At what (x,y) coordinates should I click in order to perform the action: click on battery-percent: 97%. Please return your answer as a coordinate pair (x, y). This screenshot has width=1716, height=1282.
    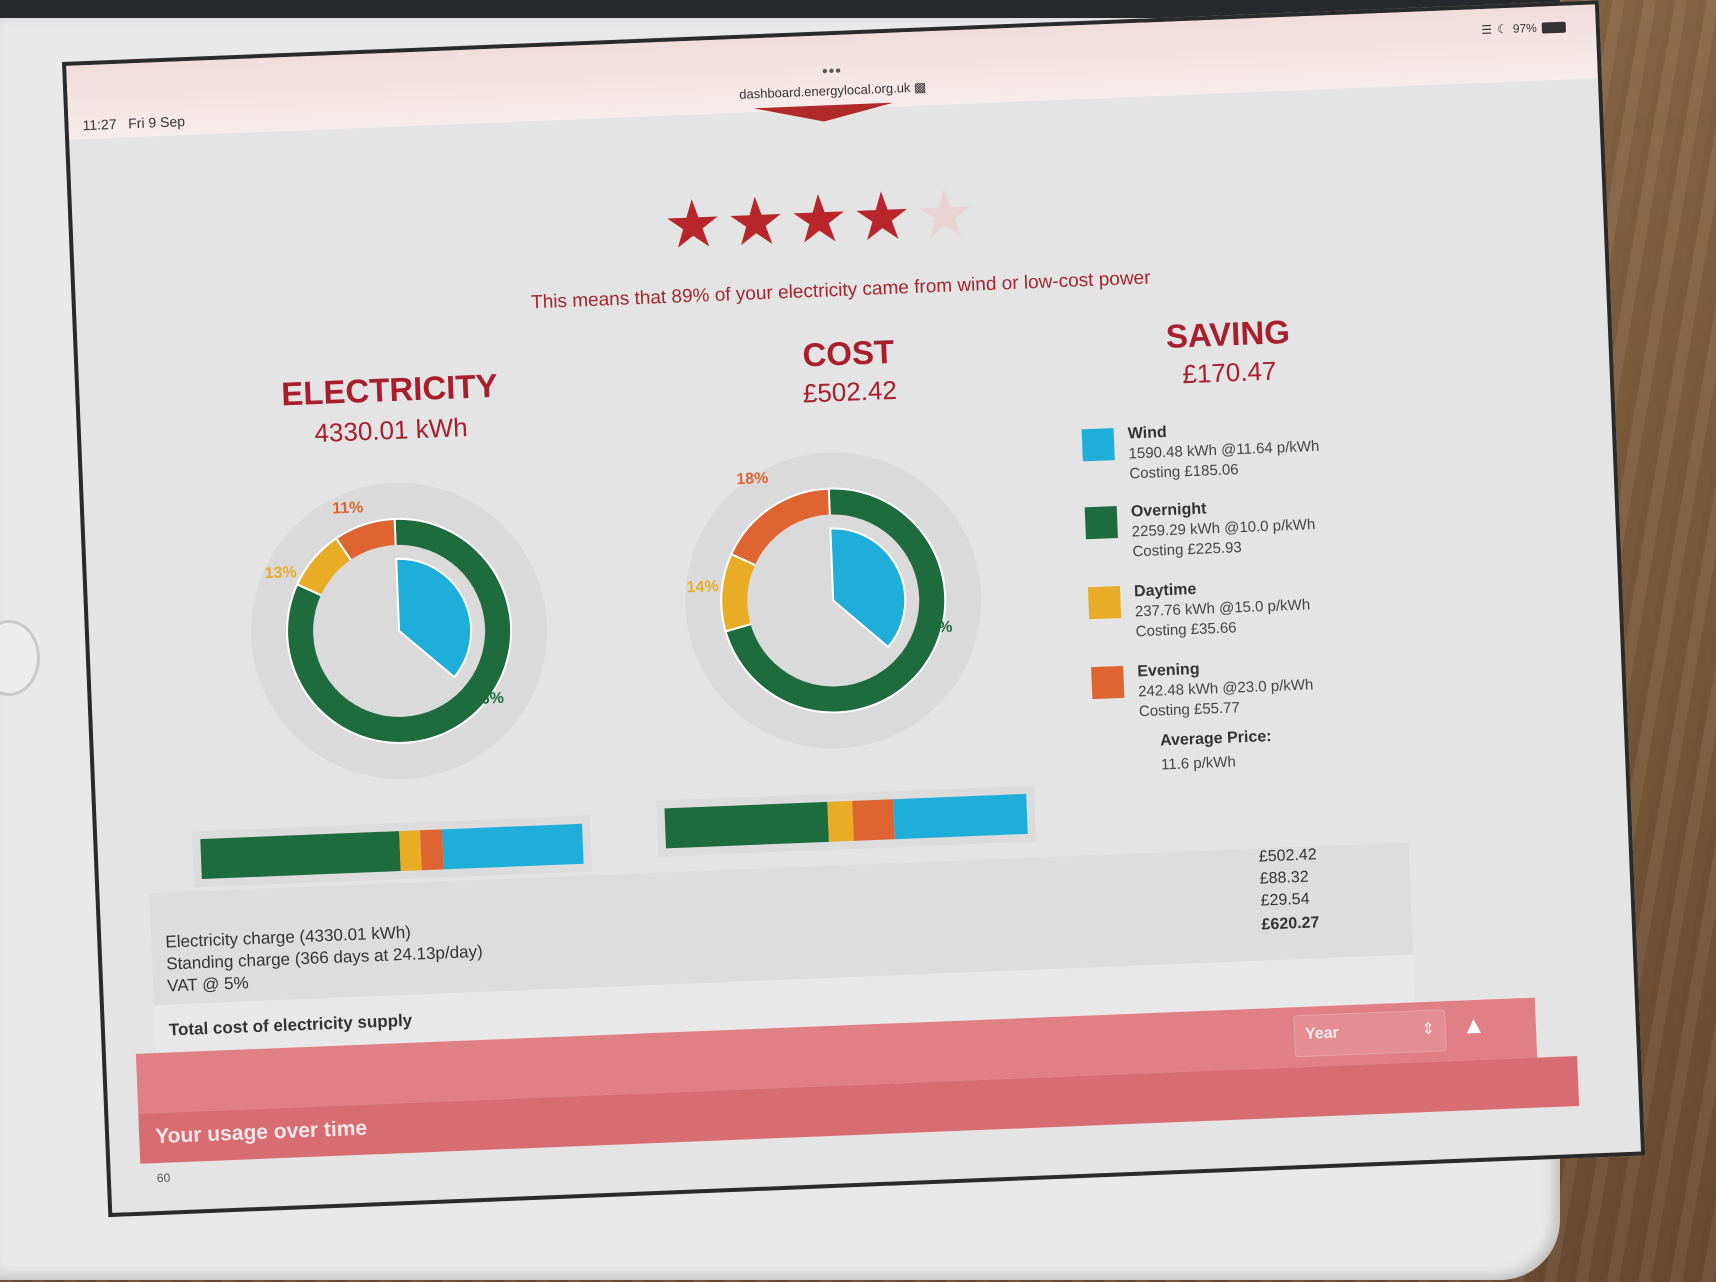
    Looking at the image, I should click on (1525, 28).